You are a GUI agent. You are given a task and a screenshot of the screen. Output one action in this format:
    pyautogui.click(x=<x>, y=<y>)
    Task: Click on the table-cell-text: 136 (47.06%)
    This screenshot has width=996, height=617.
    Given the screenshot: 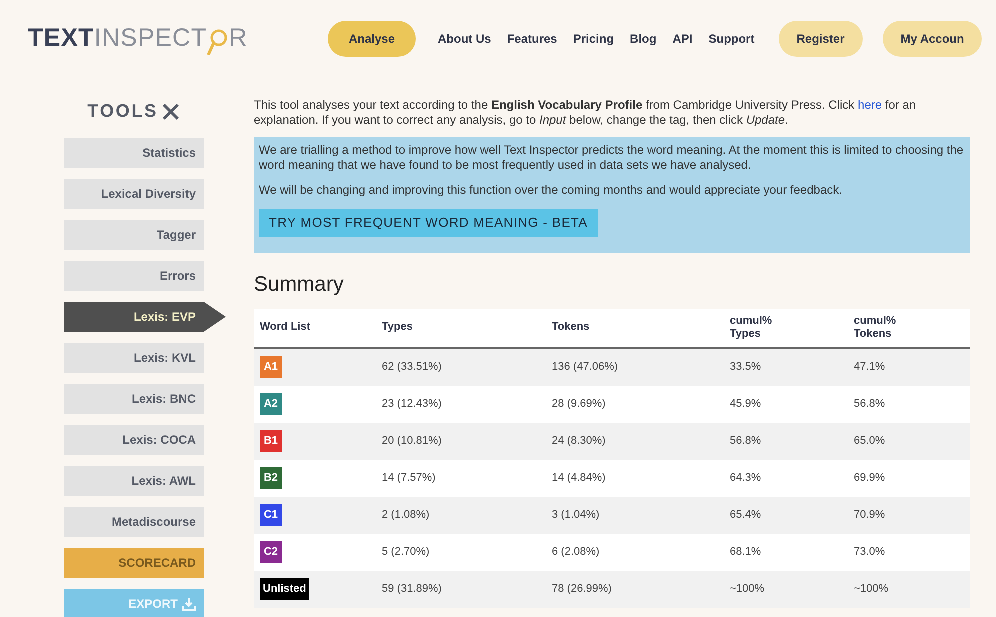 What is the action you would take?
    pyautogui.click(x=586, y=367)
    